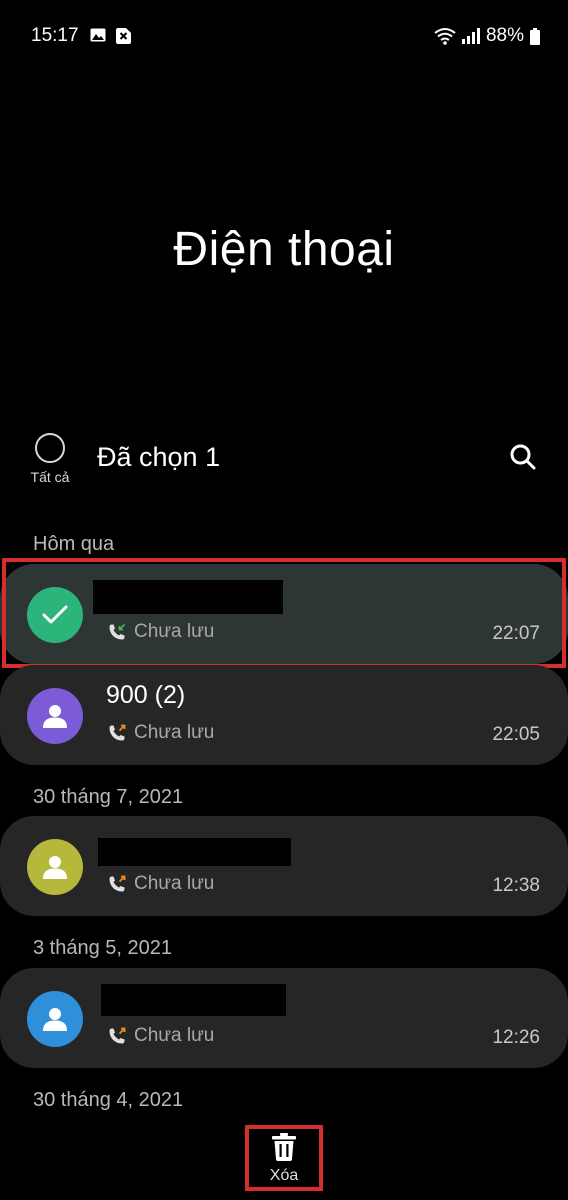 The width and height of the screenshot is (568, 1200). Describe the element at coordinates (523, 457) in the screenshot. I see `search-icon` at that location.